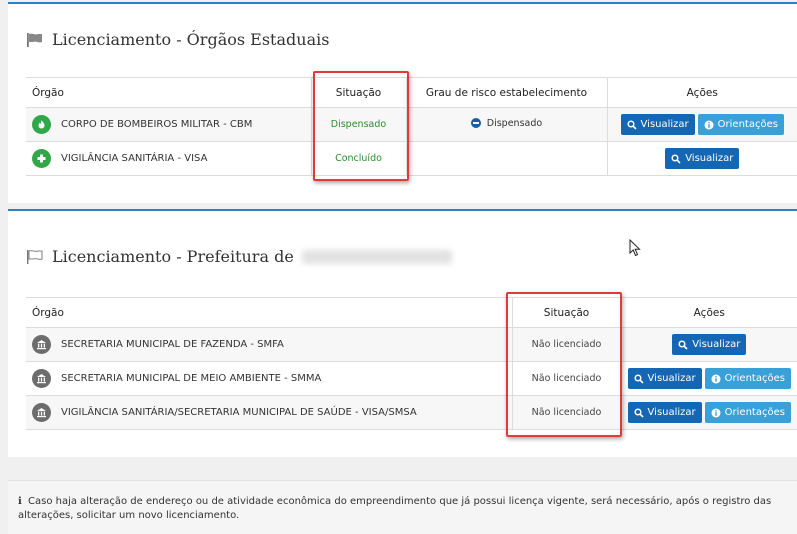  Describe the element at coordinates (173, 256) in the screenshot. I see `panel-title-text: Licenciamento - Prefeitura de` at that location.